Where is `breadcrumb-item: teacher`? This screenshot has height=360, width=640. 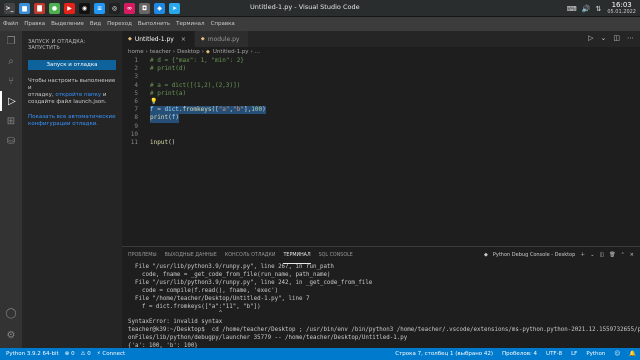
breadcrumb-item: teacher is located at coordinates (160, 52).